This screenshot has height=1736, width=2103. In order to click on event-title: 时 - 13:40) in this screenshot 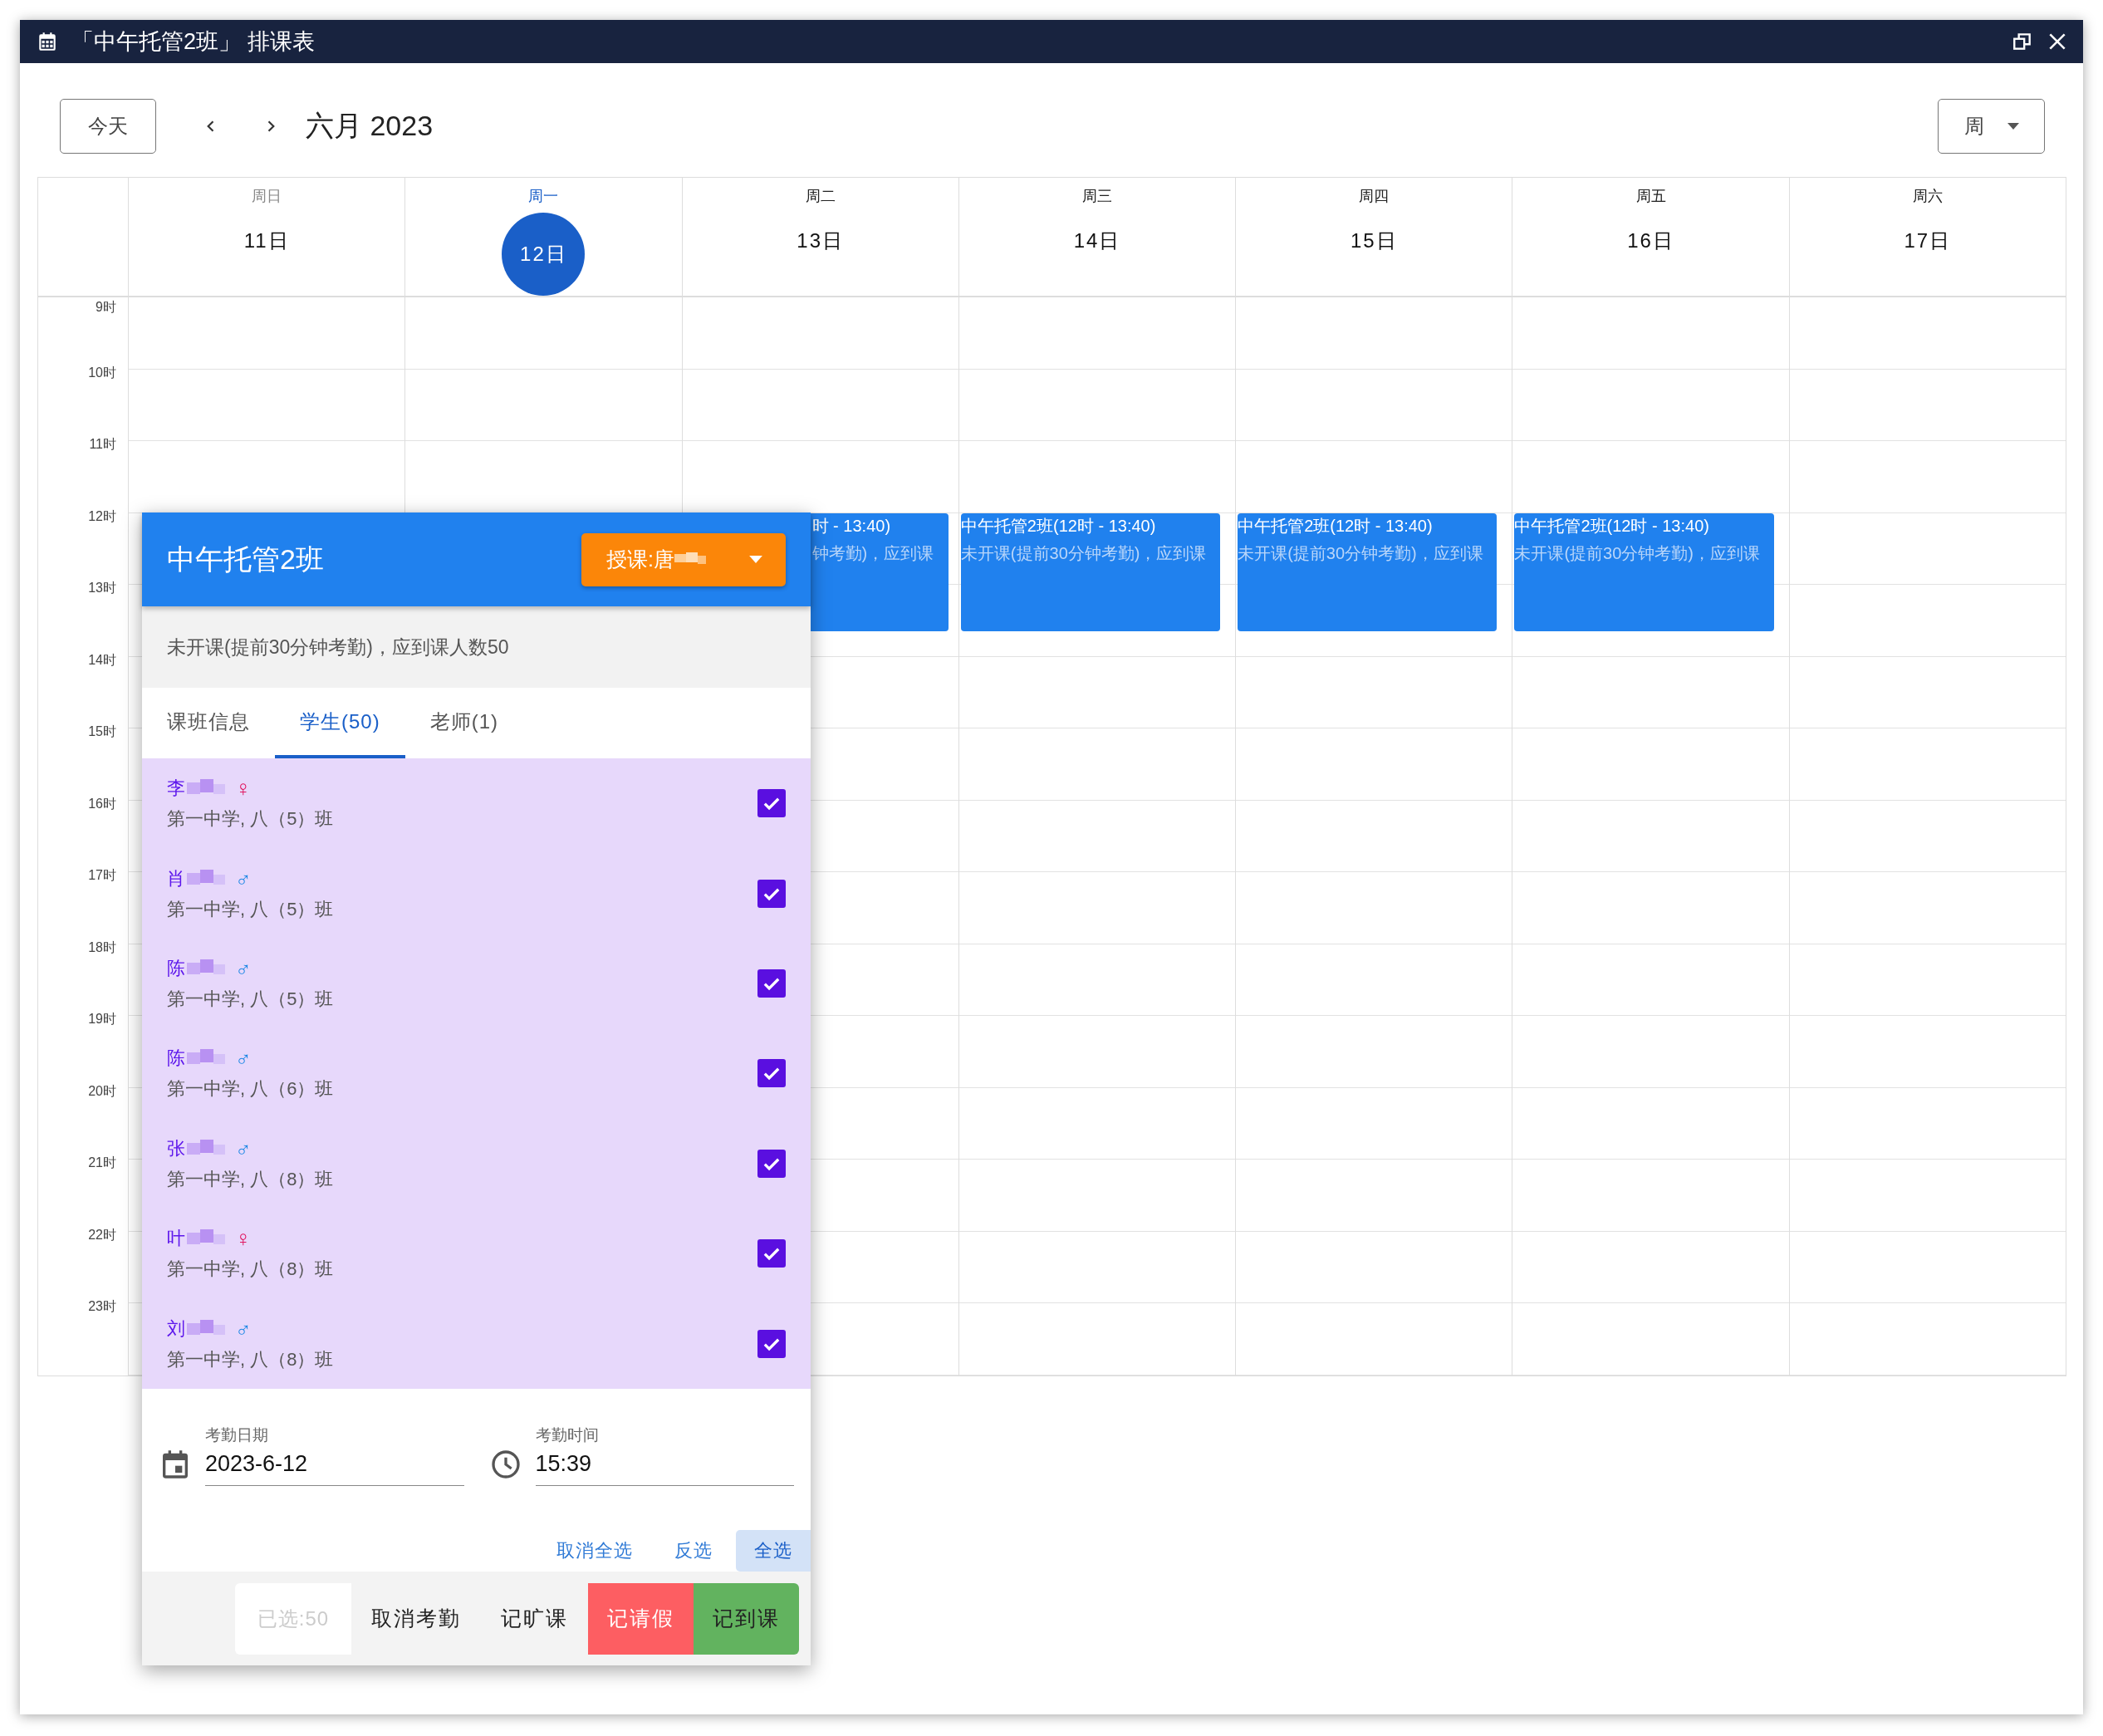, I will do `click(851, 526)`.